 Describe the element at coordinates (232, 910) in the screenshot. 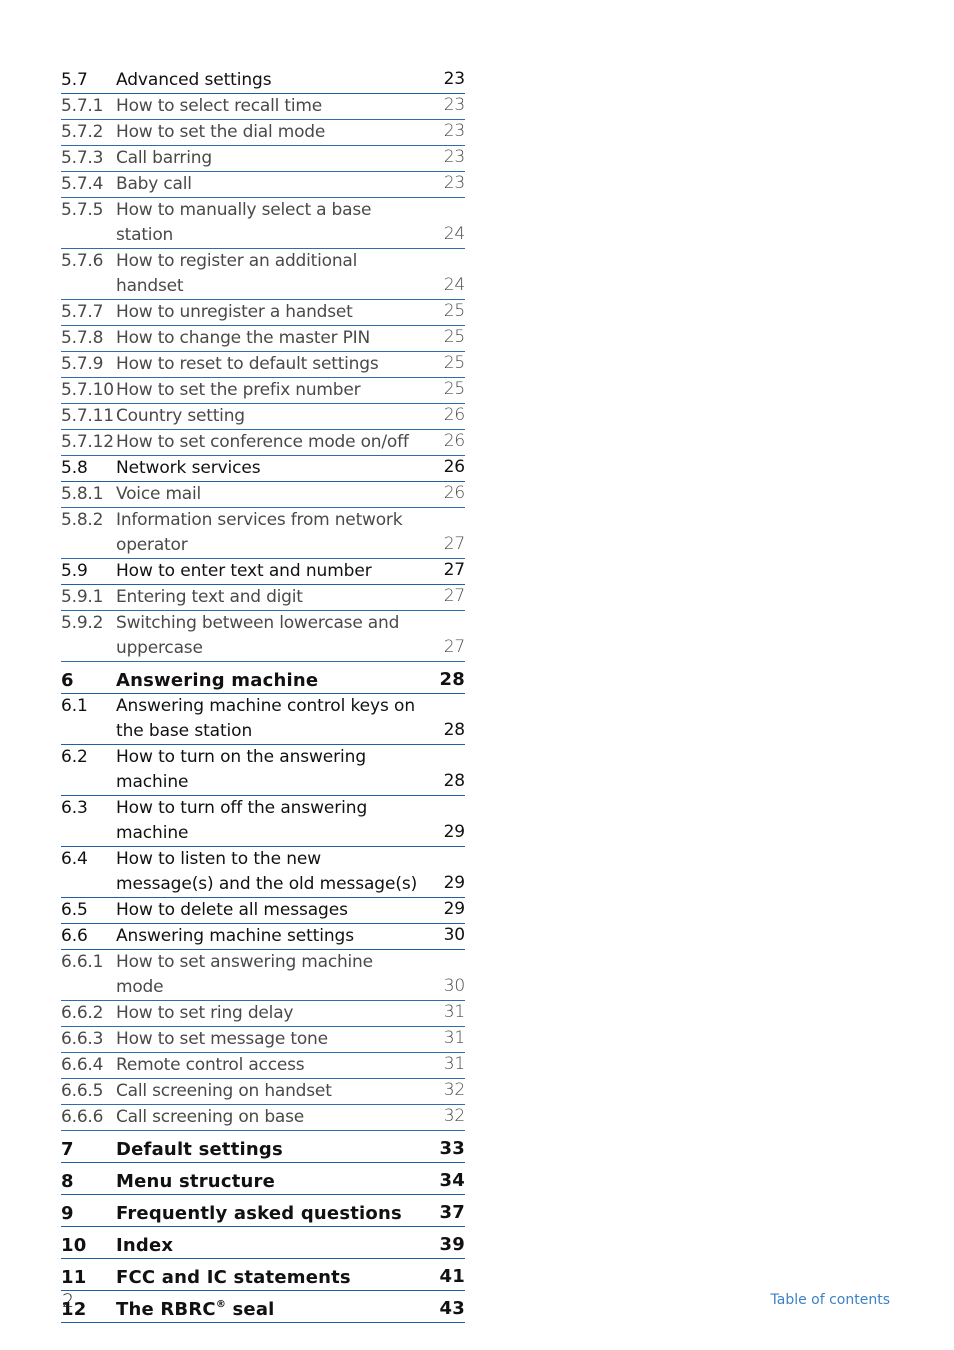

I see `toc-entry-title: How to delete all messages` at that location.